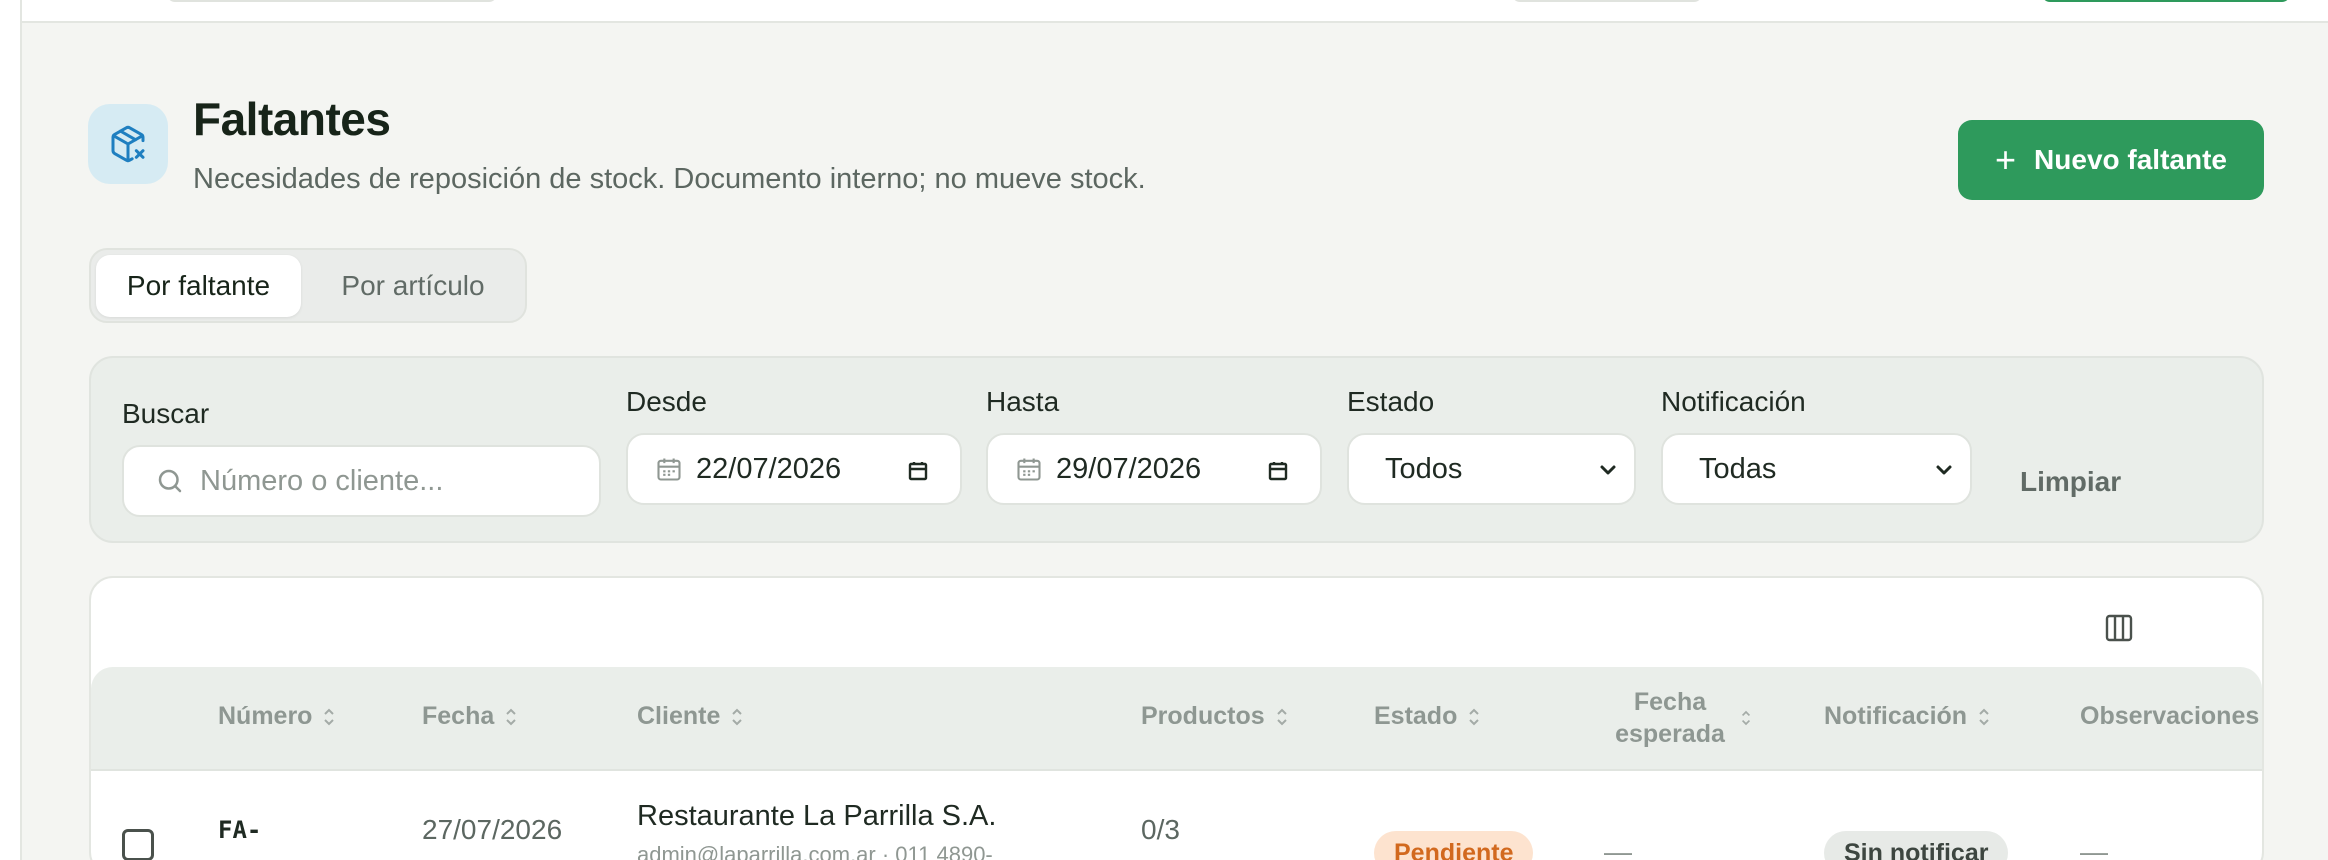 This screenshot has height=860, width=2328. Describe the element at coordinates (1454, 845) in the screenshot. I see `status-badge: Pendiente` at that location.